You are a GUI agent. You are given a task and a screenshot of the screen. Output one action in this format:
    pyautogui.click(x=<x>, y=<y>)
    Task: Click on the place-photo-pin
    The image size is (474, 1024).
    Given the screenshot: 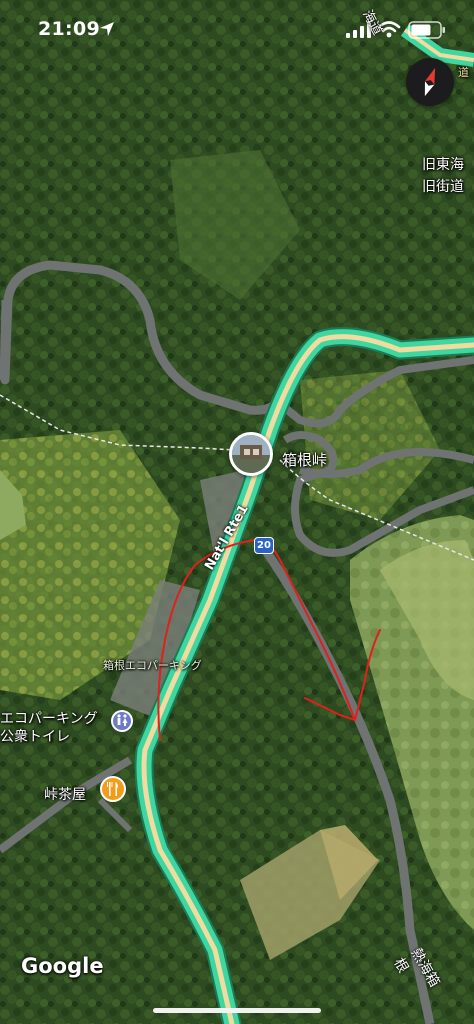 What is the action you would take?
    pyautogui.click(x=251, y=454)
    